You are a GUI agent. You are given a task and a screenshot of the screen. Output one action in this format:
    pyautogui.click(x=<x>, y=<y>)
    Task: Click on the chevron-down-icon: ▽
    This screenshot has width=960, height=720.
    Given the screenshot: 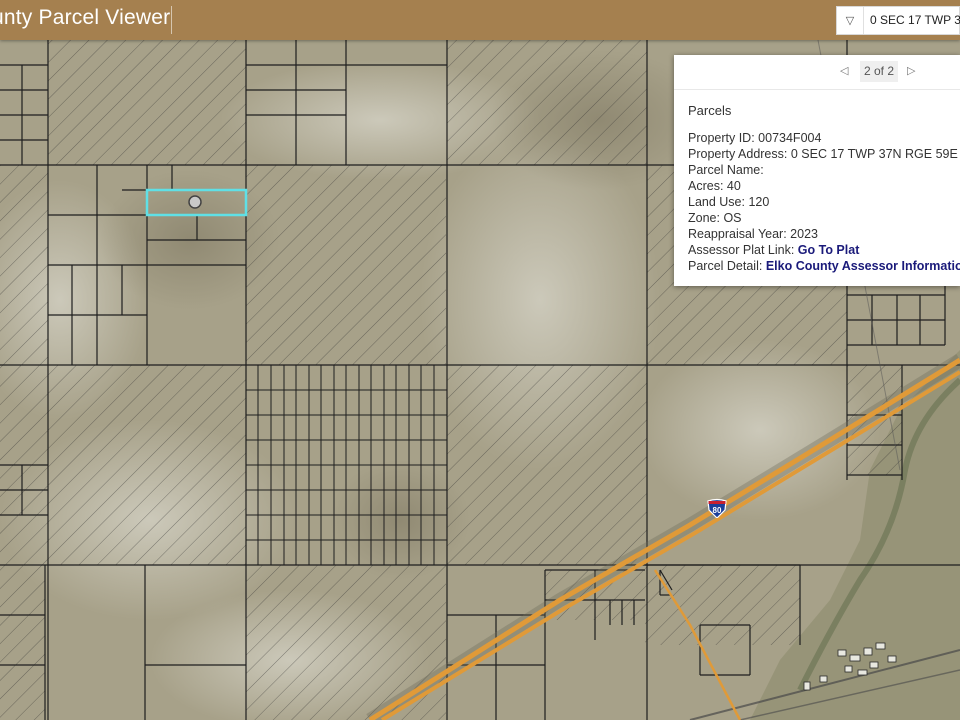 What is the action you would take?
    pyautogui.click(x=850, y=21)
    